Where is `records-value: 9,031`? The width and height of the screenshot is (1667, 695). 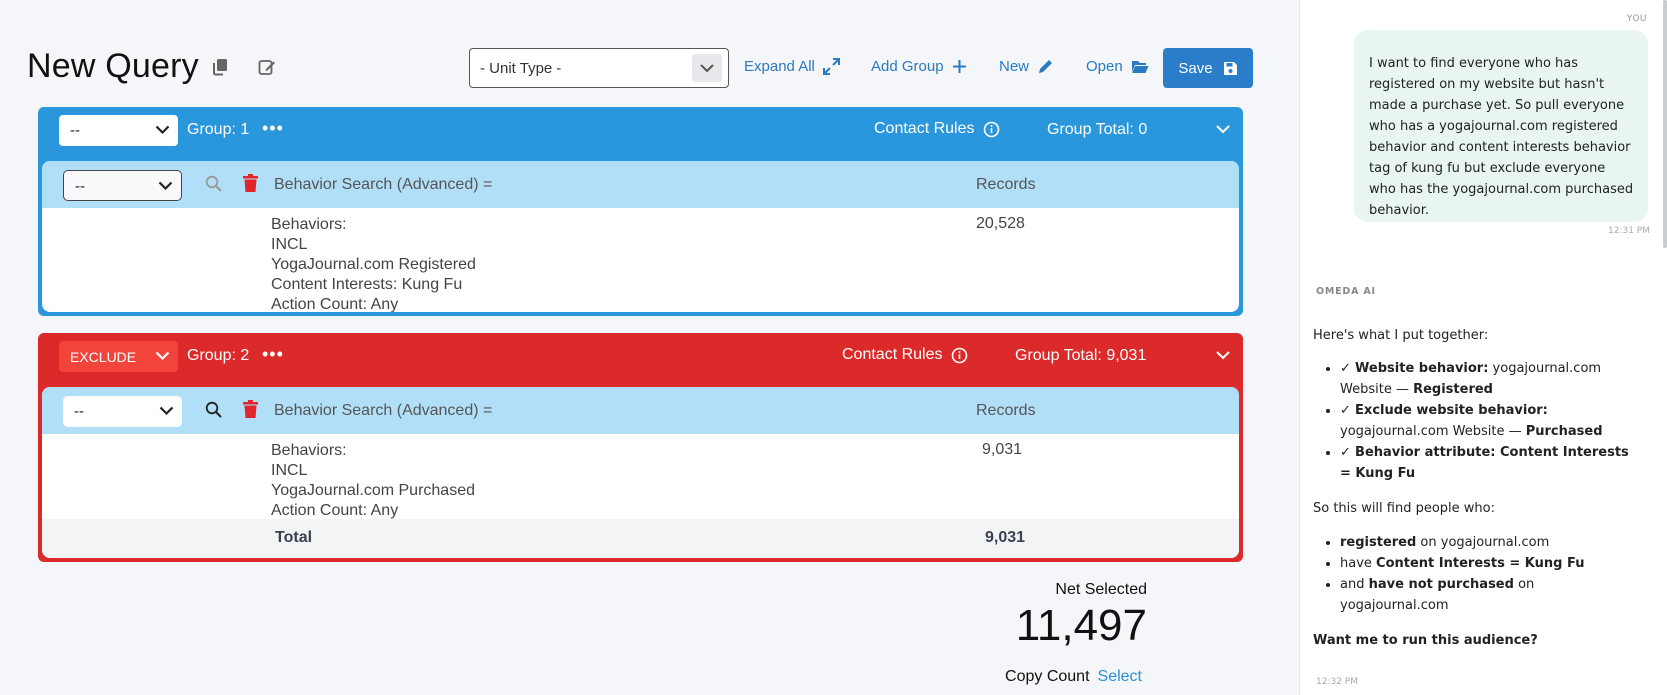 records-value: 9,031 is located at coordinates (1002, 449).